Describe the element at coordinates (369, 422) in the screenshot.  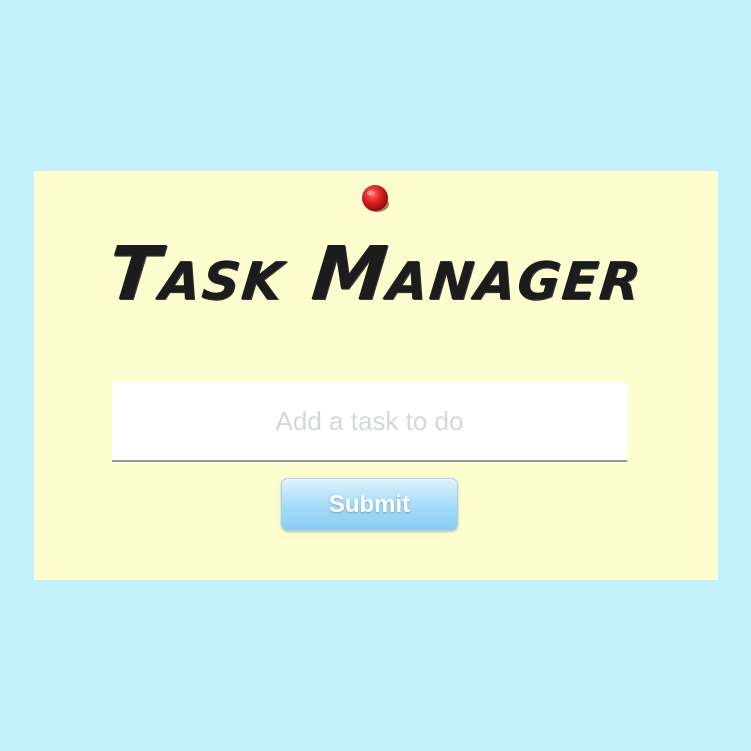
I see `task-input` at that location.